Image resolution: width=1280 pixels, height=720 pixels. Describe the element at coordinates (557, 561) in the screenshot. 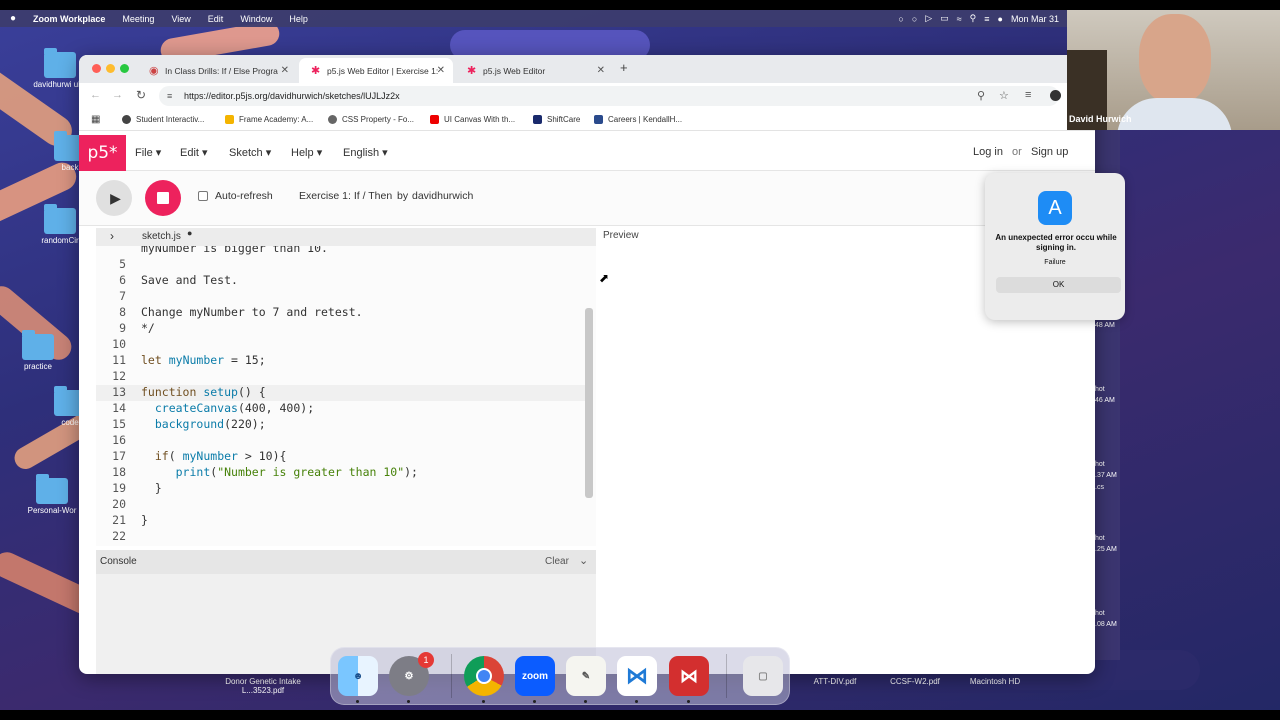

I see `clear-console-button: Clear` at that location.